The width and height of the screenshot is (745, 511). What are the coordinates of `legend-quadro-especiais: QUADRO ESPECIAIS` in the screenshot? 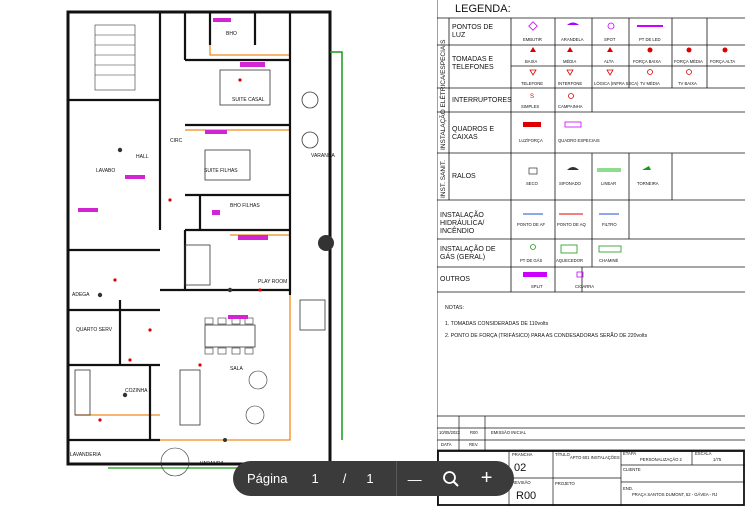 It's located at (579, 140).